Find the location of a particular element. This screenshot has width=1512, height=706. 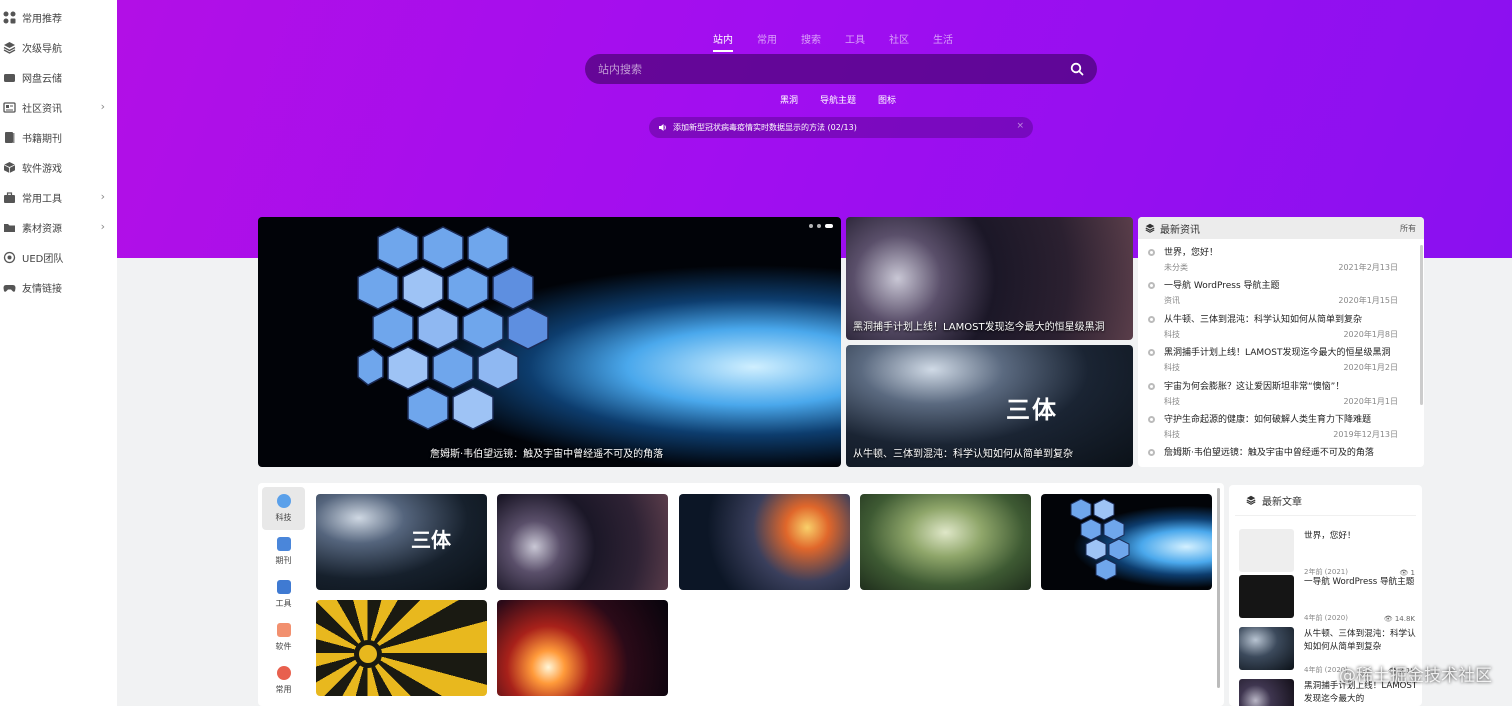

sidebar-item-books: 书籍期刊 is located at coordinates (58, 137).